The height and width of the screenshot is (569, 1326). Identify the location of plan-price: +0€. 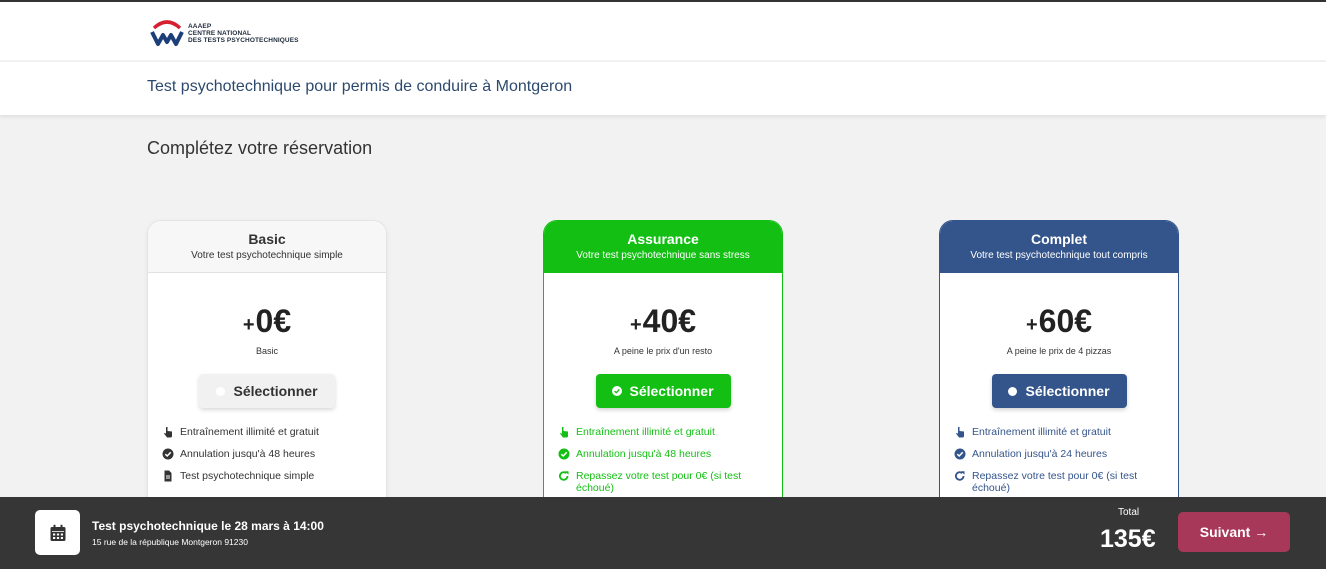
(267, 321).